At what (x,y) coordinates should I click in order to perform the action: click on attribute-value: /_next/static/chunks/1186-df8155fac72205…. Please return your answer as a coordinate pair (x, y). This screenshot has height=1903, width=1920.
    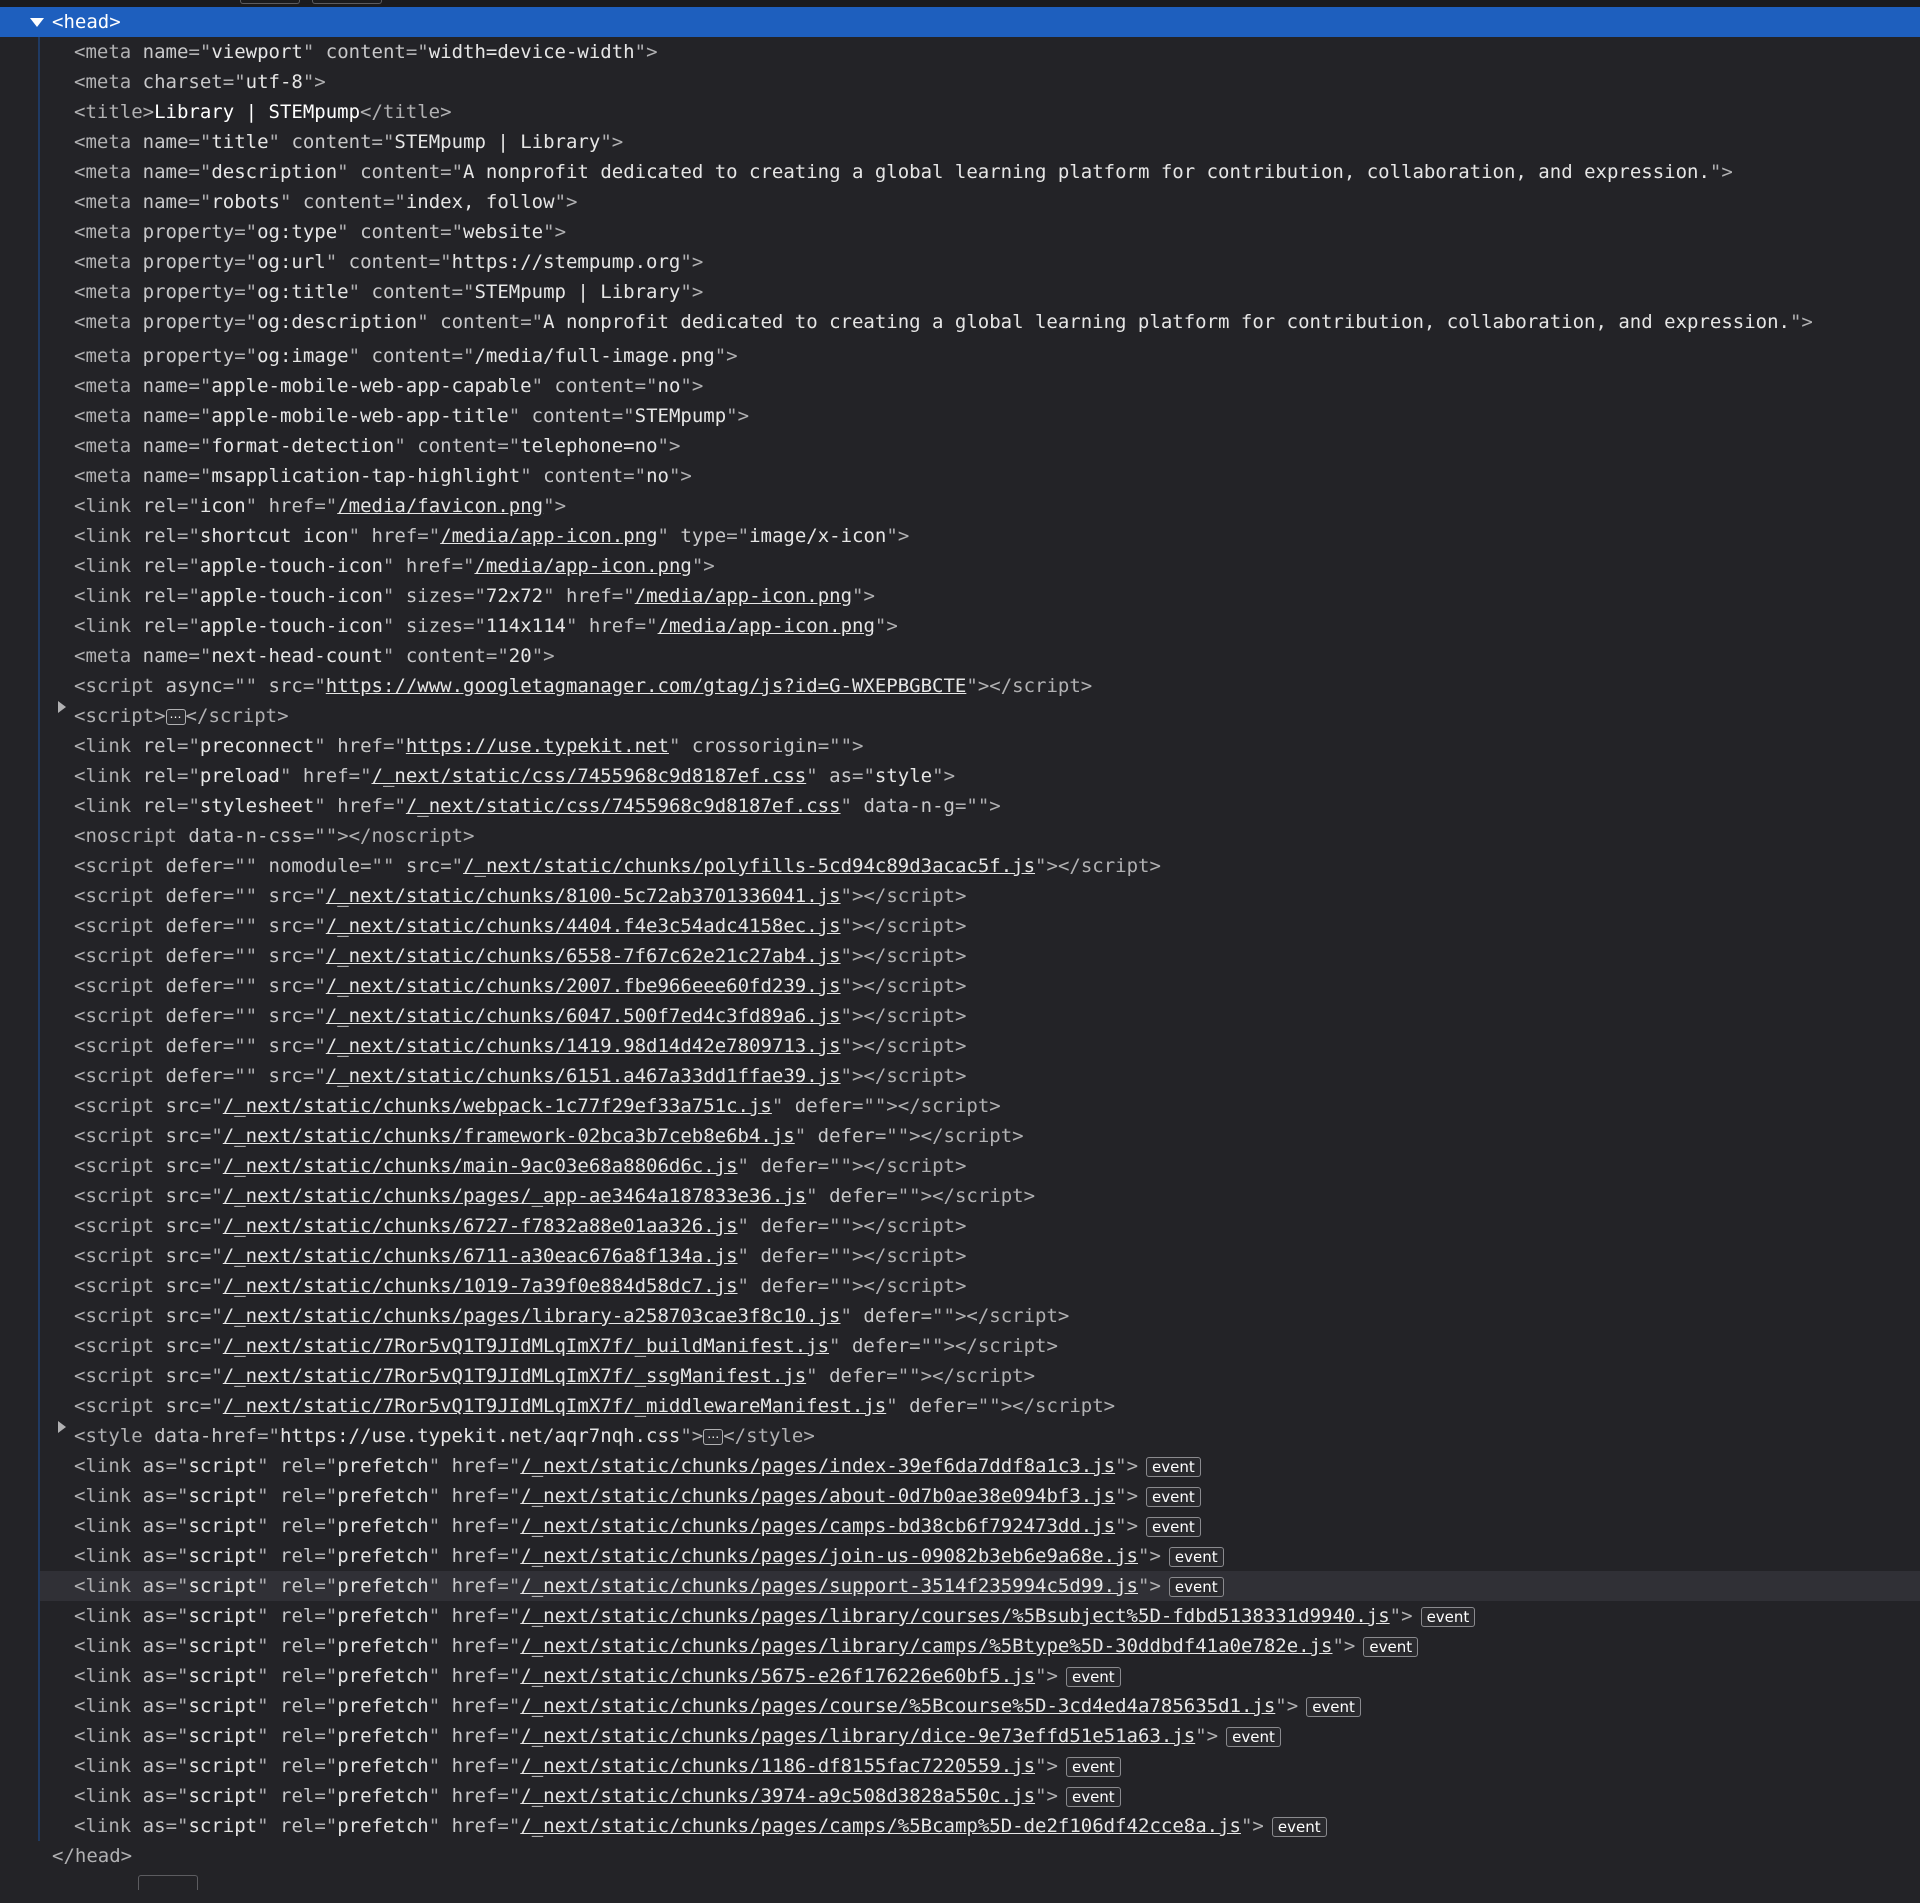
    Looking at the image, I should click on (777, 1766).